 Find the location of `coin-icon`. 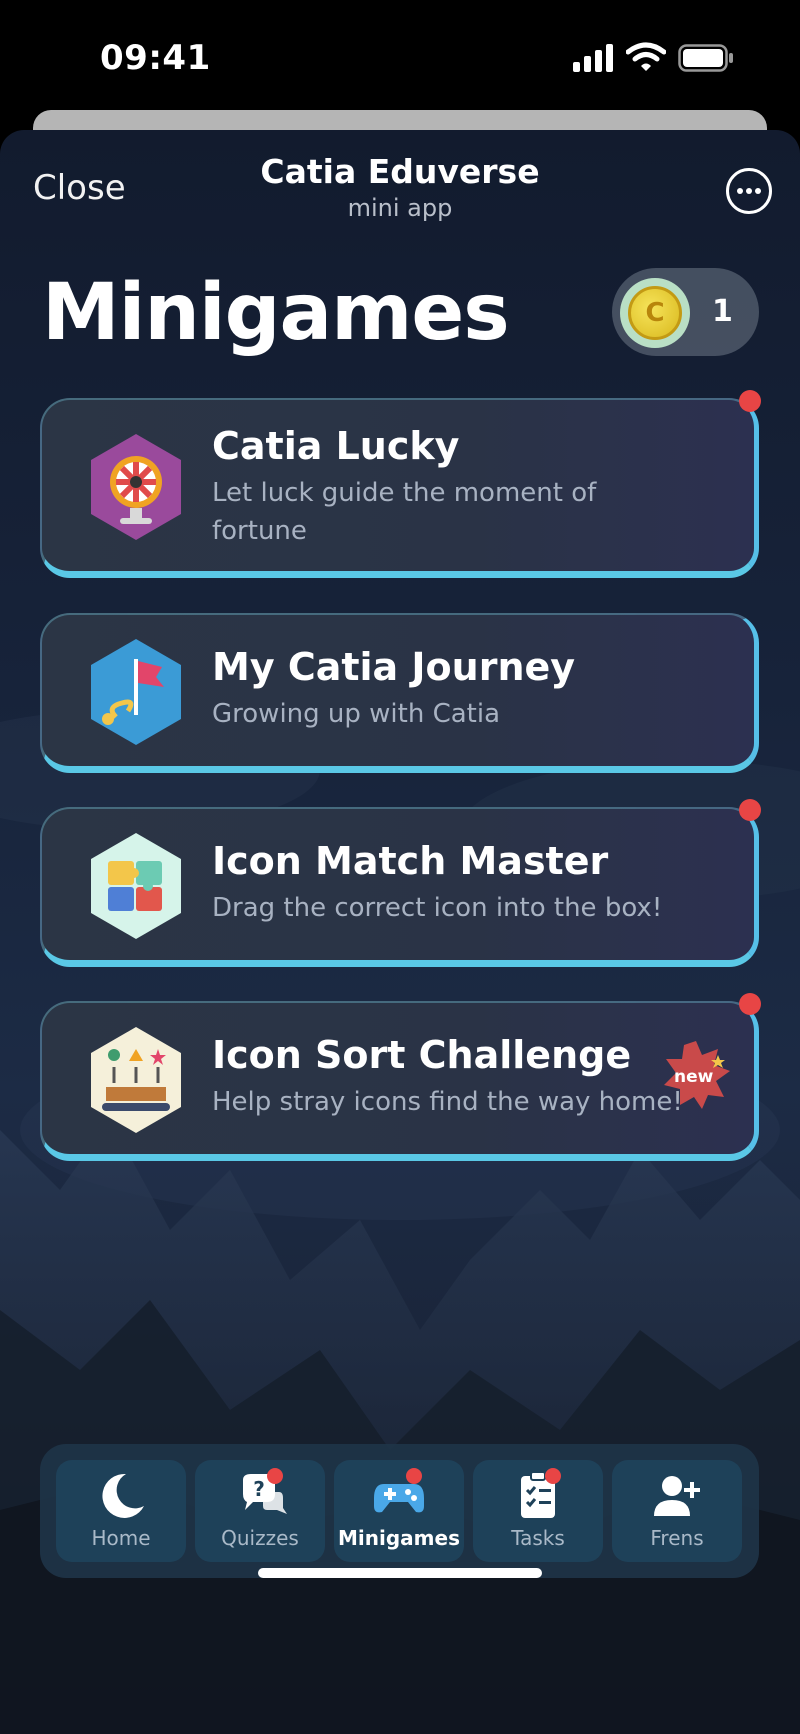

coin-icon is located at coordinates (655, 313).